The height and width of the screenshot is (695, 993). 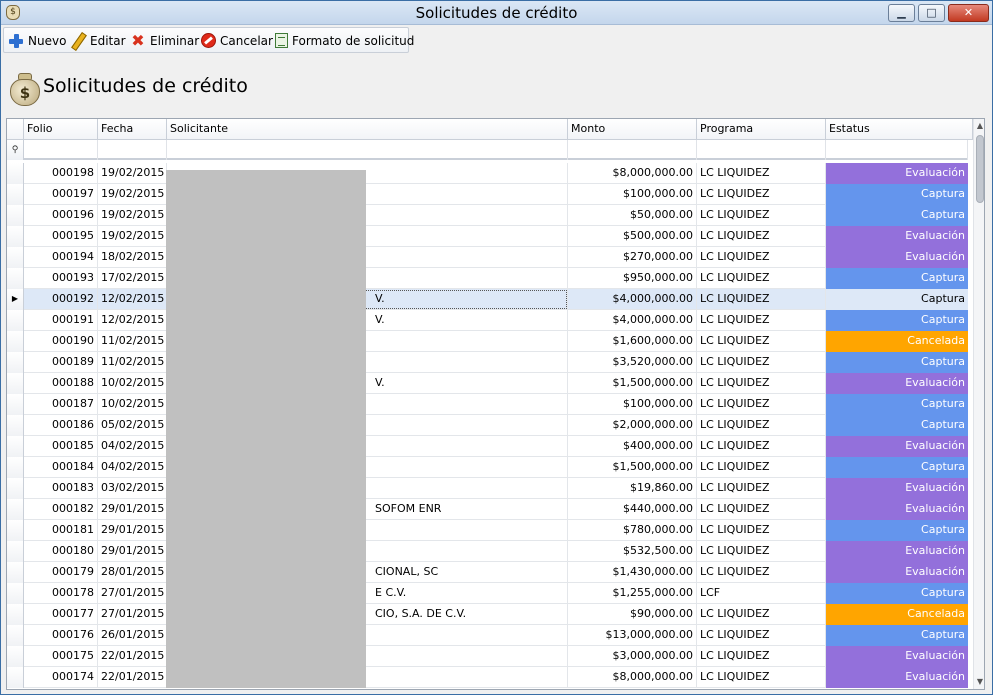 What do you see at coordinates (632, 446) in the screenshot?
I see `cell-monto: $400,000.00` at bounding box center [632, 446].